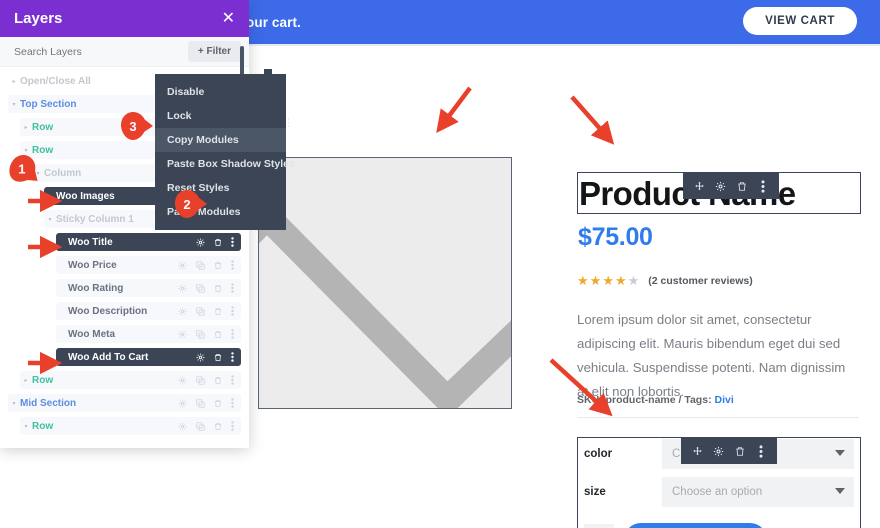 The image size is (880, 528). I want to click on module-toolbar-woo-title, so click(731, 186).